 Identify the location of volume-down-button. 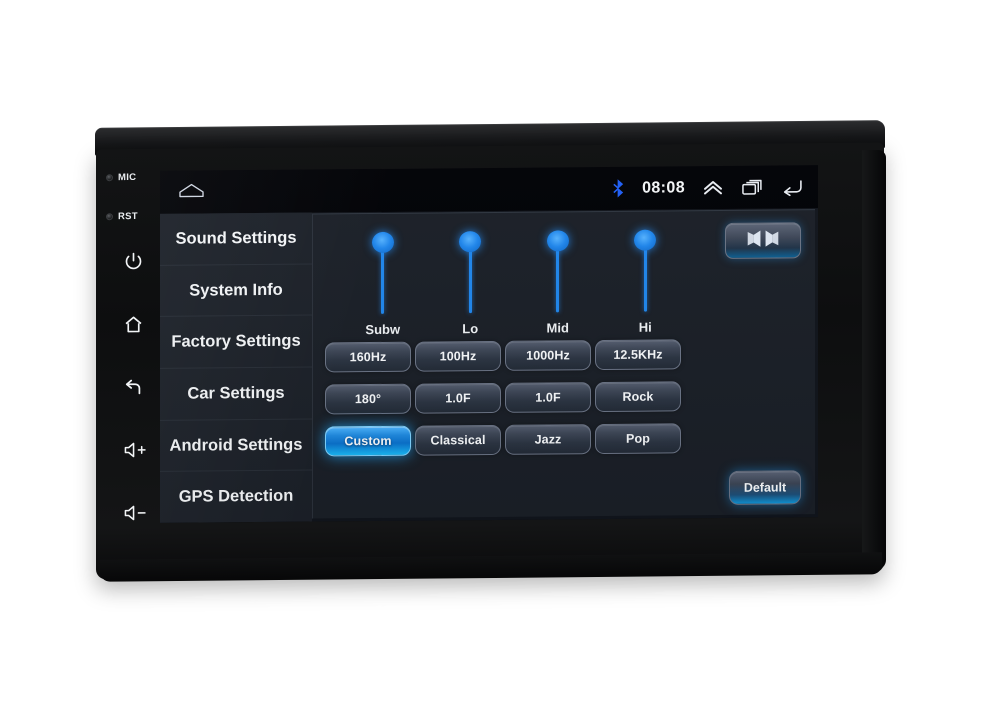
(136, 513).